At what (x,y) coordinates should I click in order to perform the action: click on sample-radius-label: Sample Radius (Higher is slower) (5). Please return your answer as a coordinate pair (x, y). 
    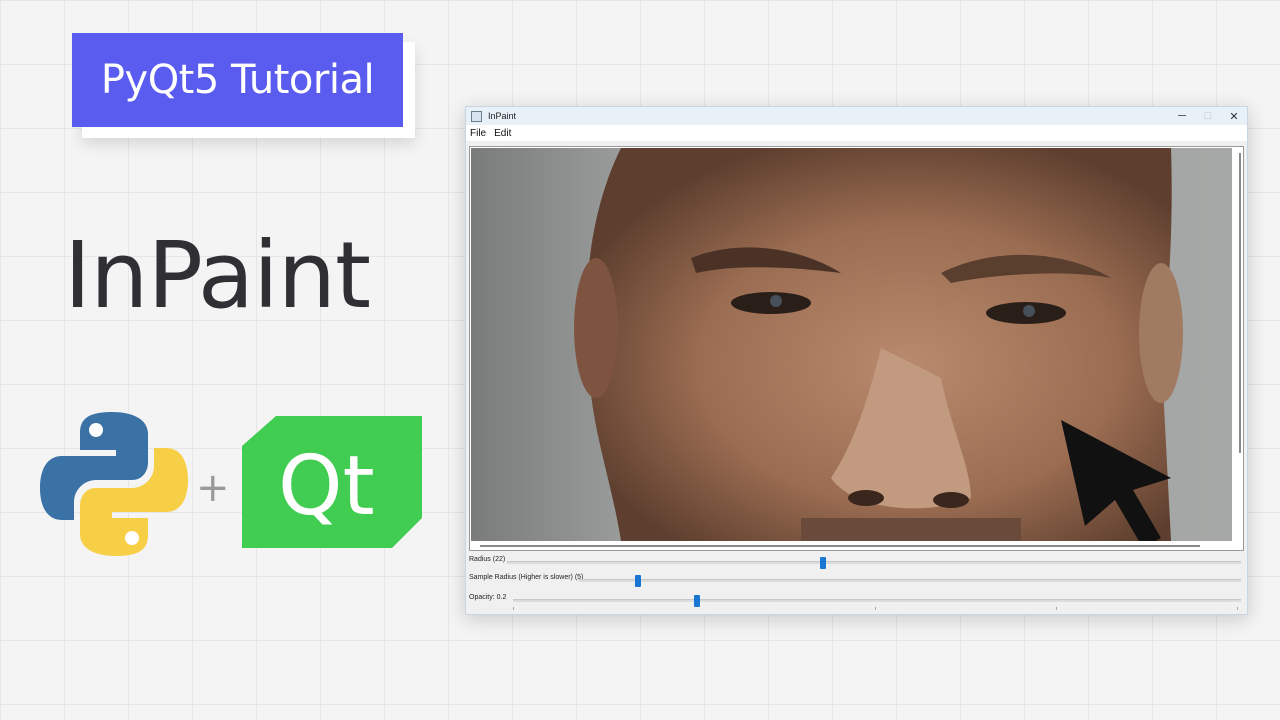
    Looking at the image, I should click on (526, 577).